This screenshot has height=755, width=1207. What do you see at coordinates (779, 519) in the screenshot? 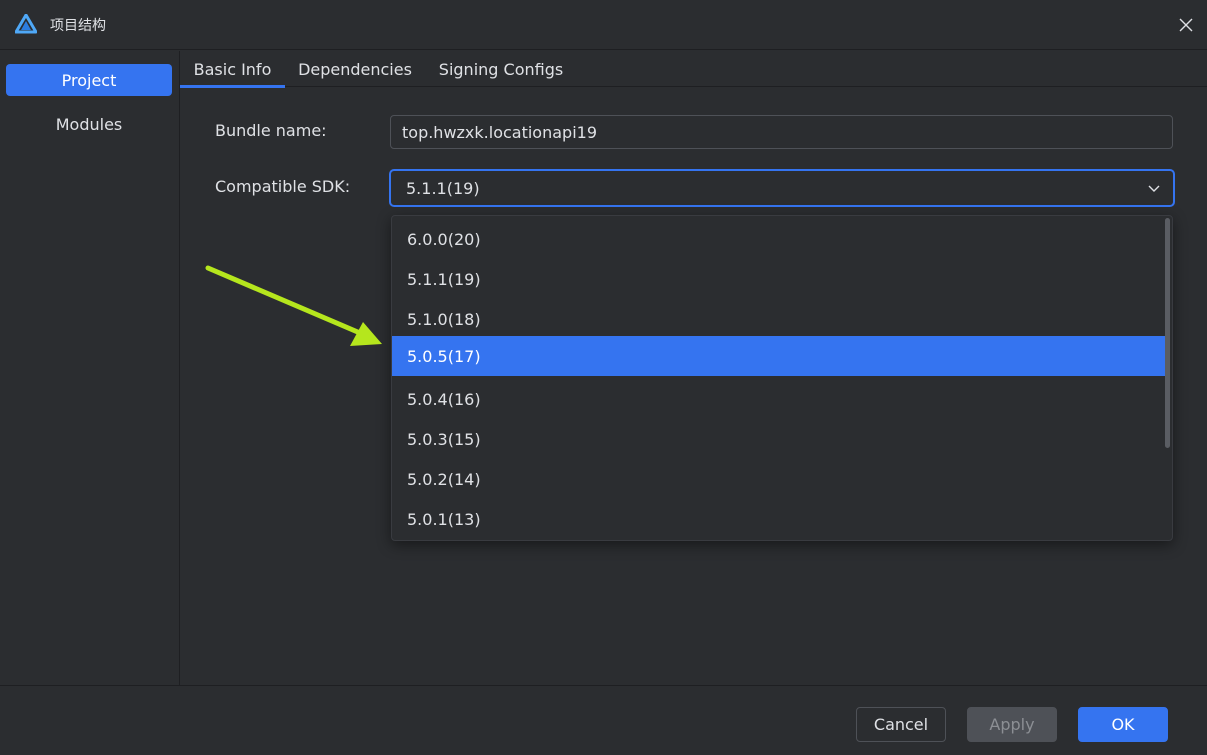
I see `dropdown-option: 5.0.1(13)` at bounding box center [779, 519].